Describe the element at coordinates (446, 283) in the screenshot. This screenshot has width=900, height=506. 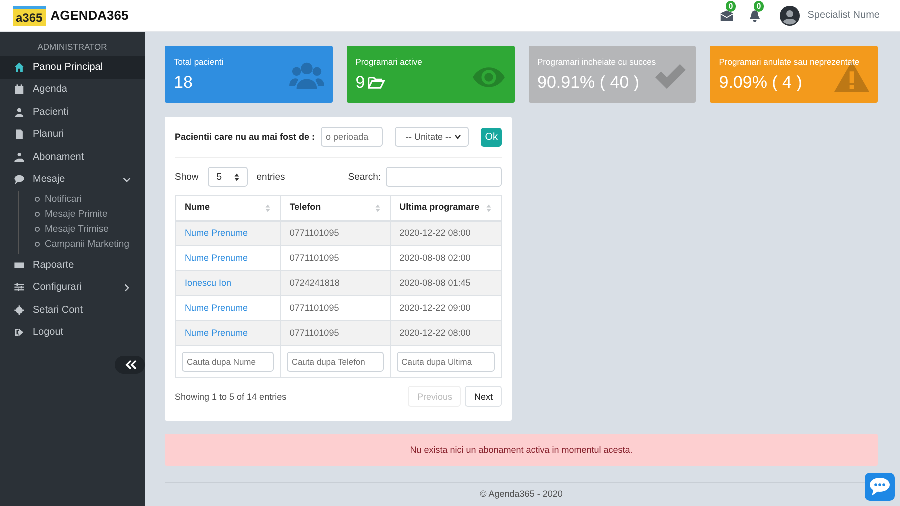
I see `table-cell: 2020-08-08 01:45` at that location.